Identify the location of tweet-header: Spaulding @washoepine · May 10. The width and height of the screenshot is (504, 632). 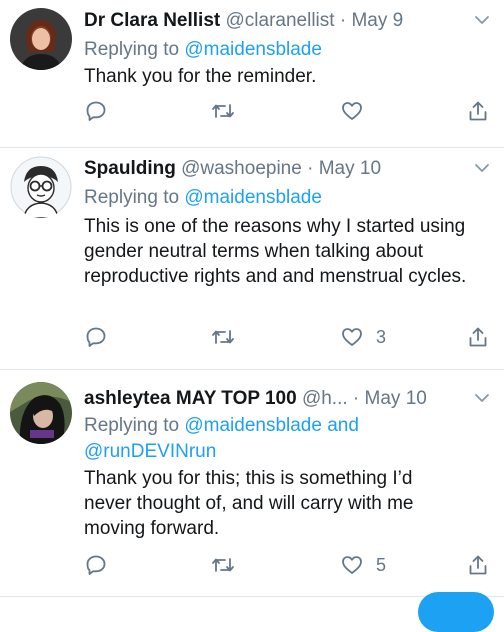
(288, 169).